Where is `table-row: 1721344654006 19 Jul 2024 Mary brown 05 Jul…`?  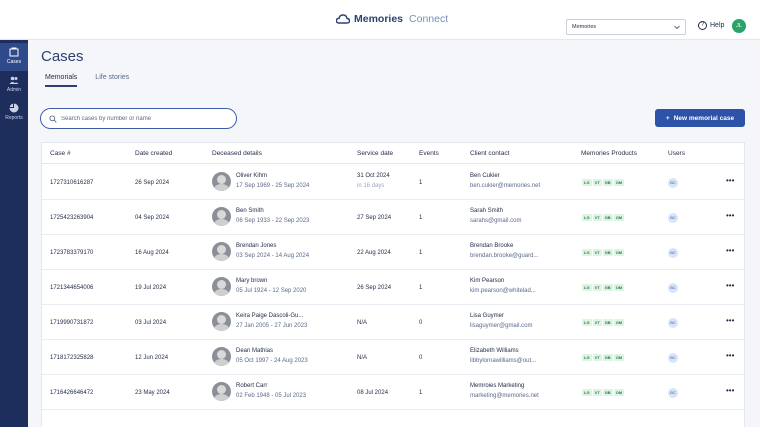
table-row: 1721344654006 19 Jul 2024 Mary brown 05 Jul… is located at coordinates (393, 287).